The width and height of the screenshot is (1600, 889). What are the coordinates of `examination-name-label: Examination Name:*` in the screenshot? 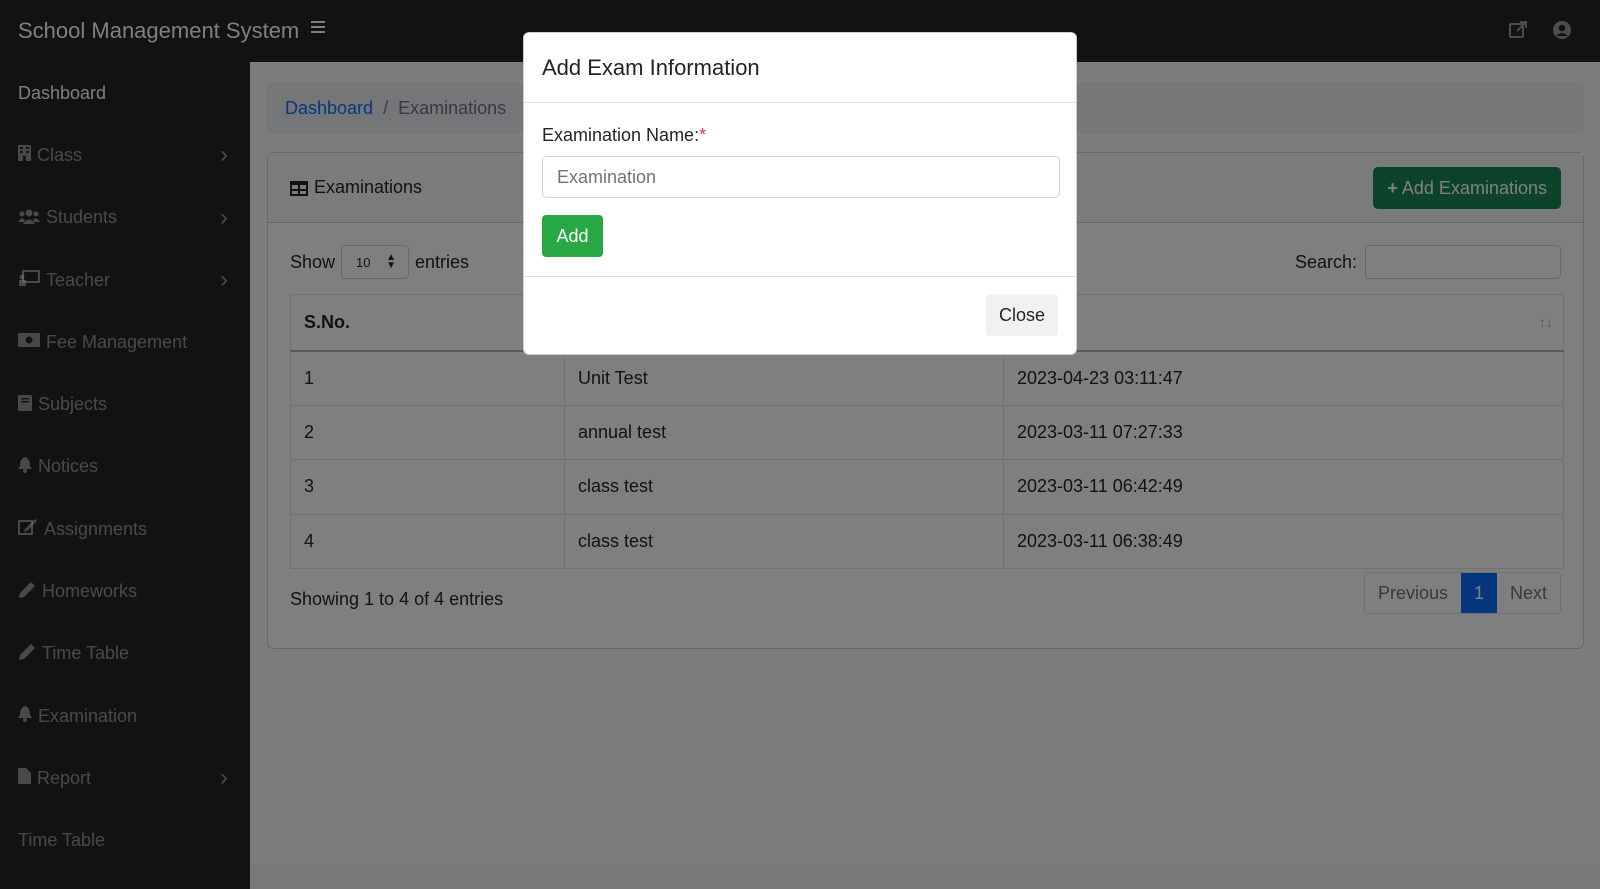 It's located at (624, 135).